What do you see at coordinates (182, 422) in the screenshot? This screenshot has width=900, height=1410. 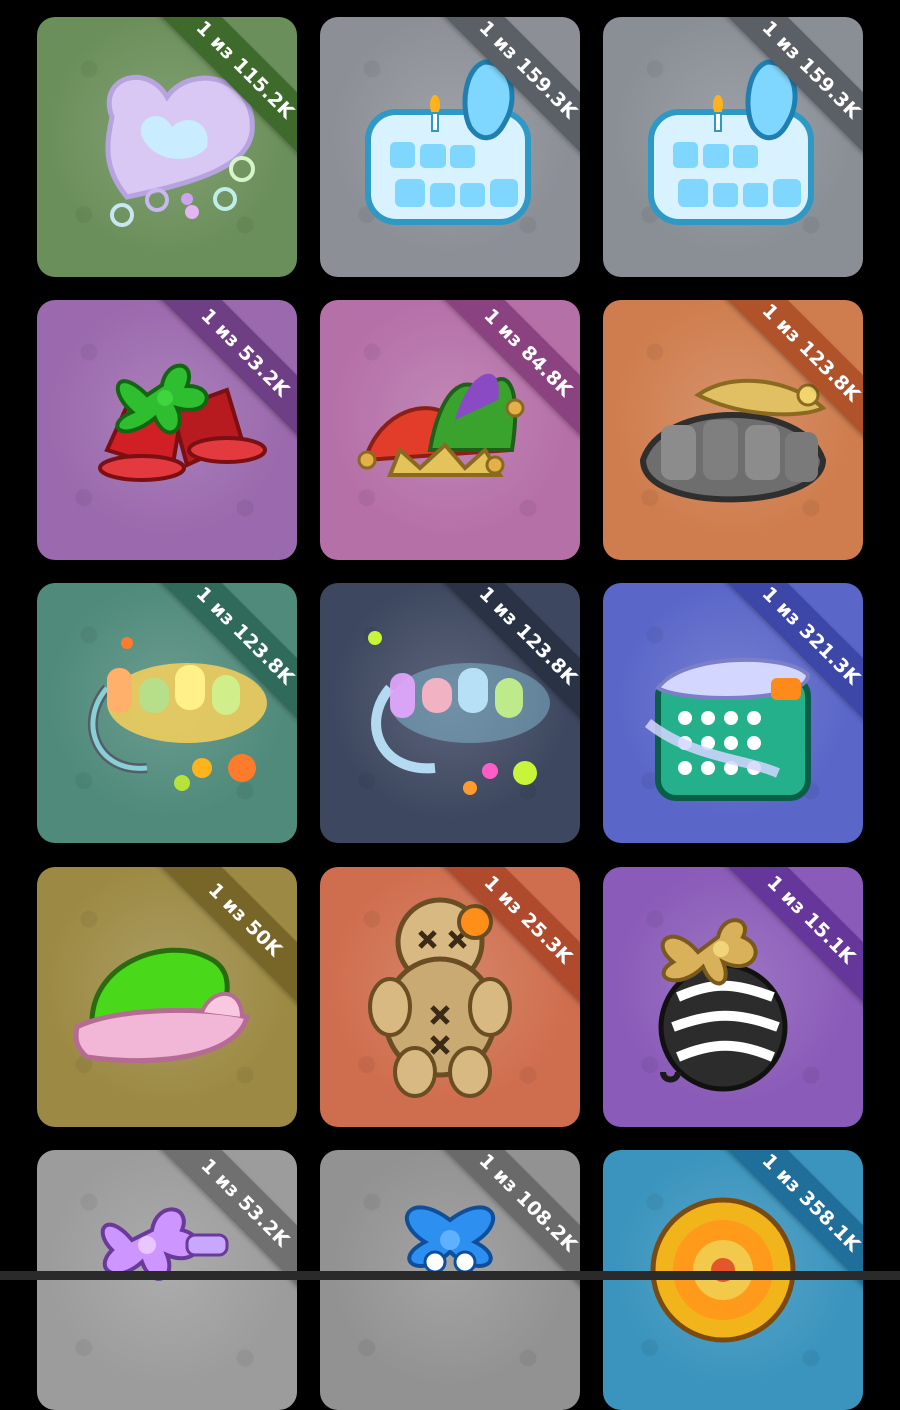 I see `christmas-bells-icon` at bounding box center [182, 422].